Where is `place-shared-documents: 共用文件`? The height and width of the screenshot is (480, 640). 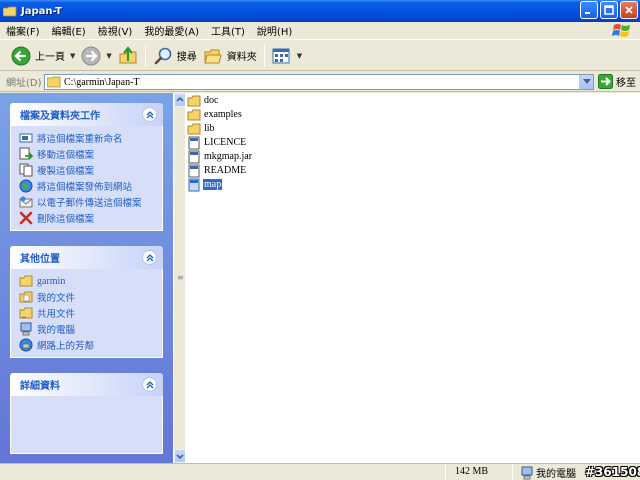 place-shared-documents: 共用文件 is located at coordinates (87, 313).